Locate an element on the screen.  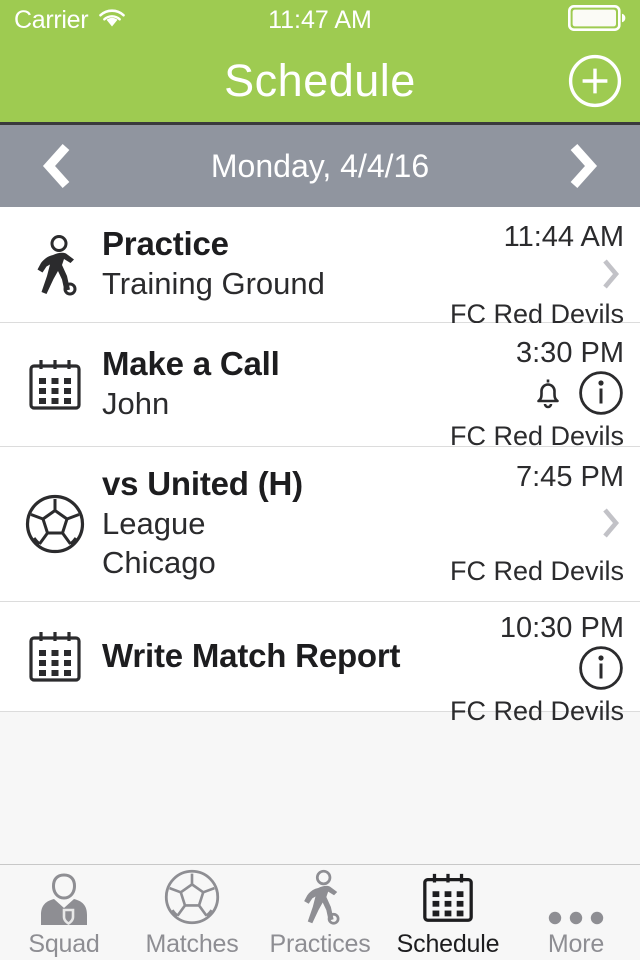
next-day-button is located at coordinates (582, 166).